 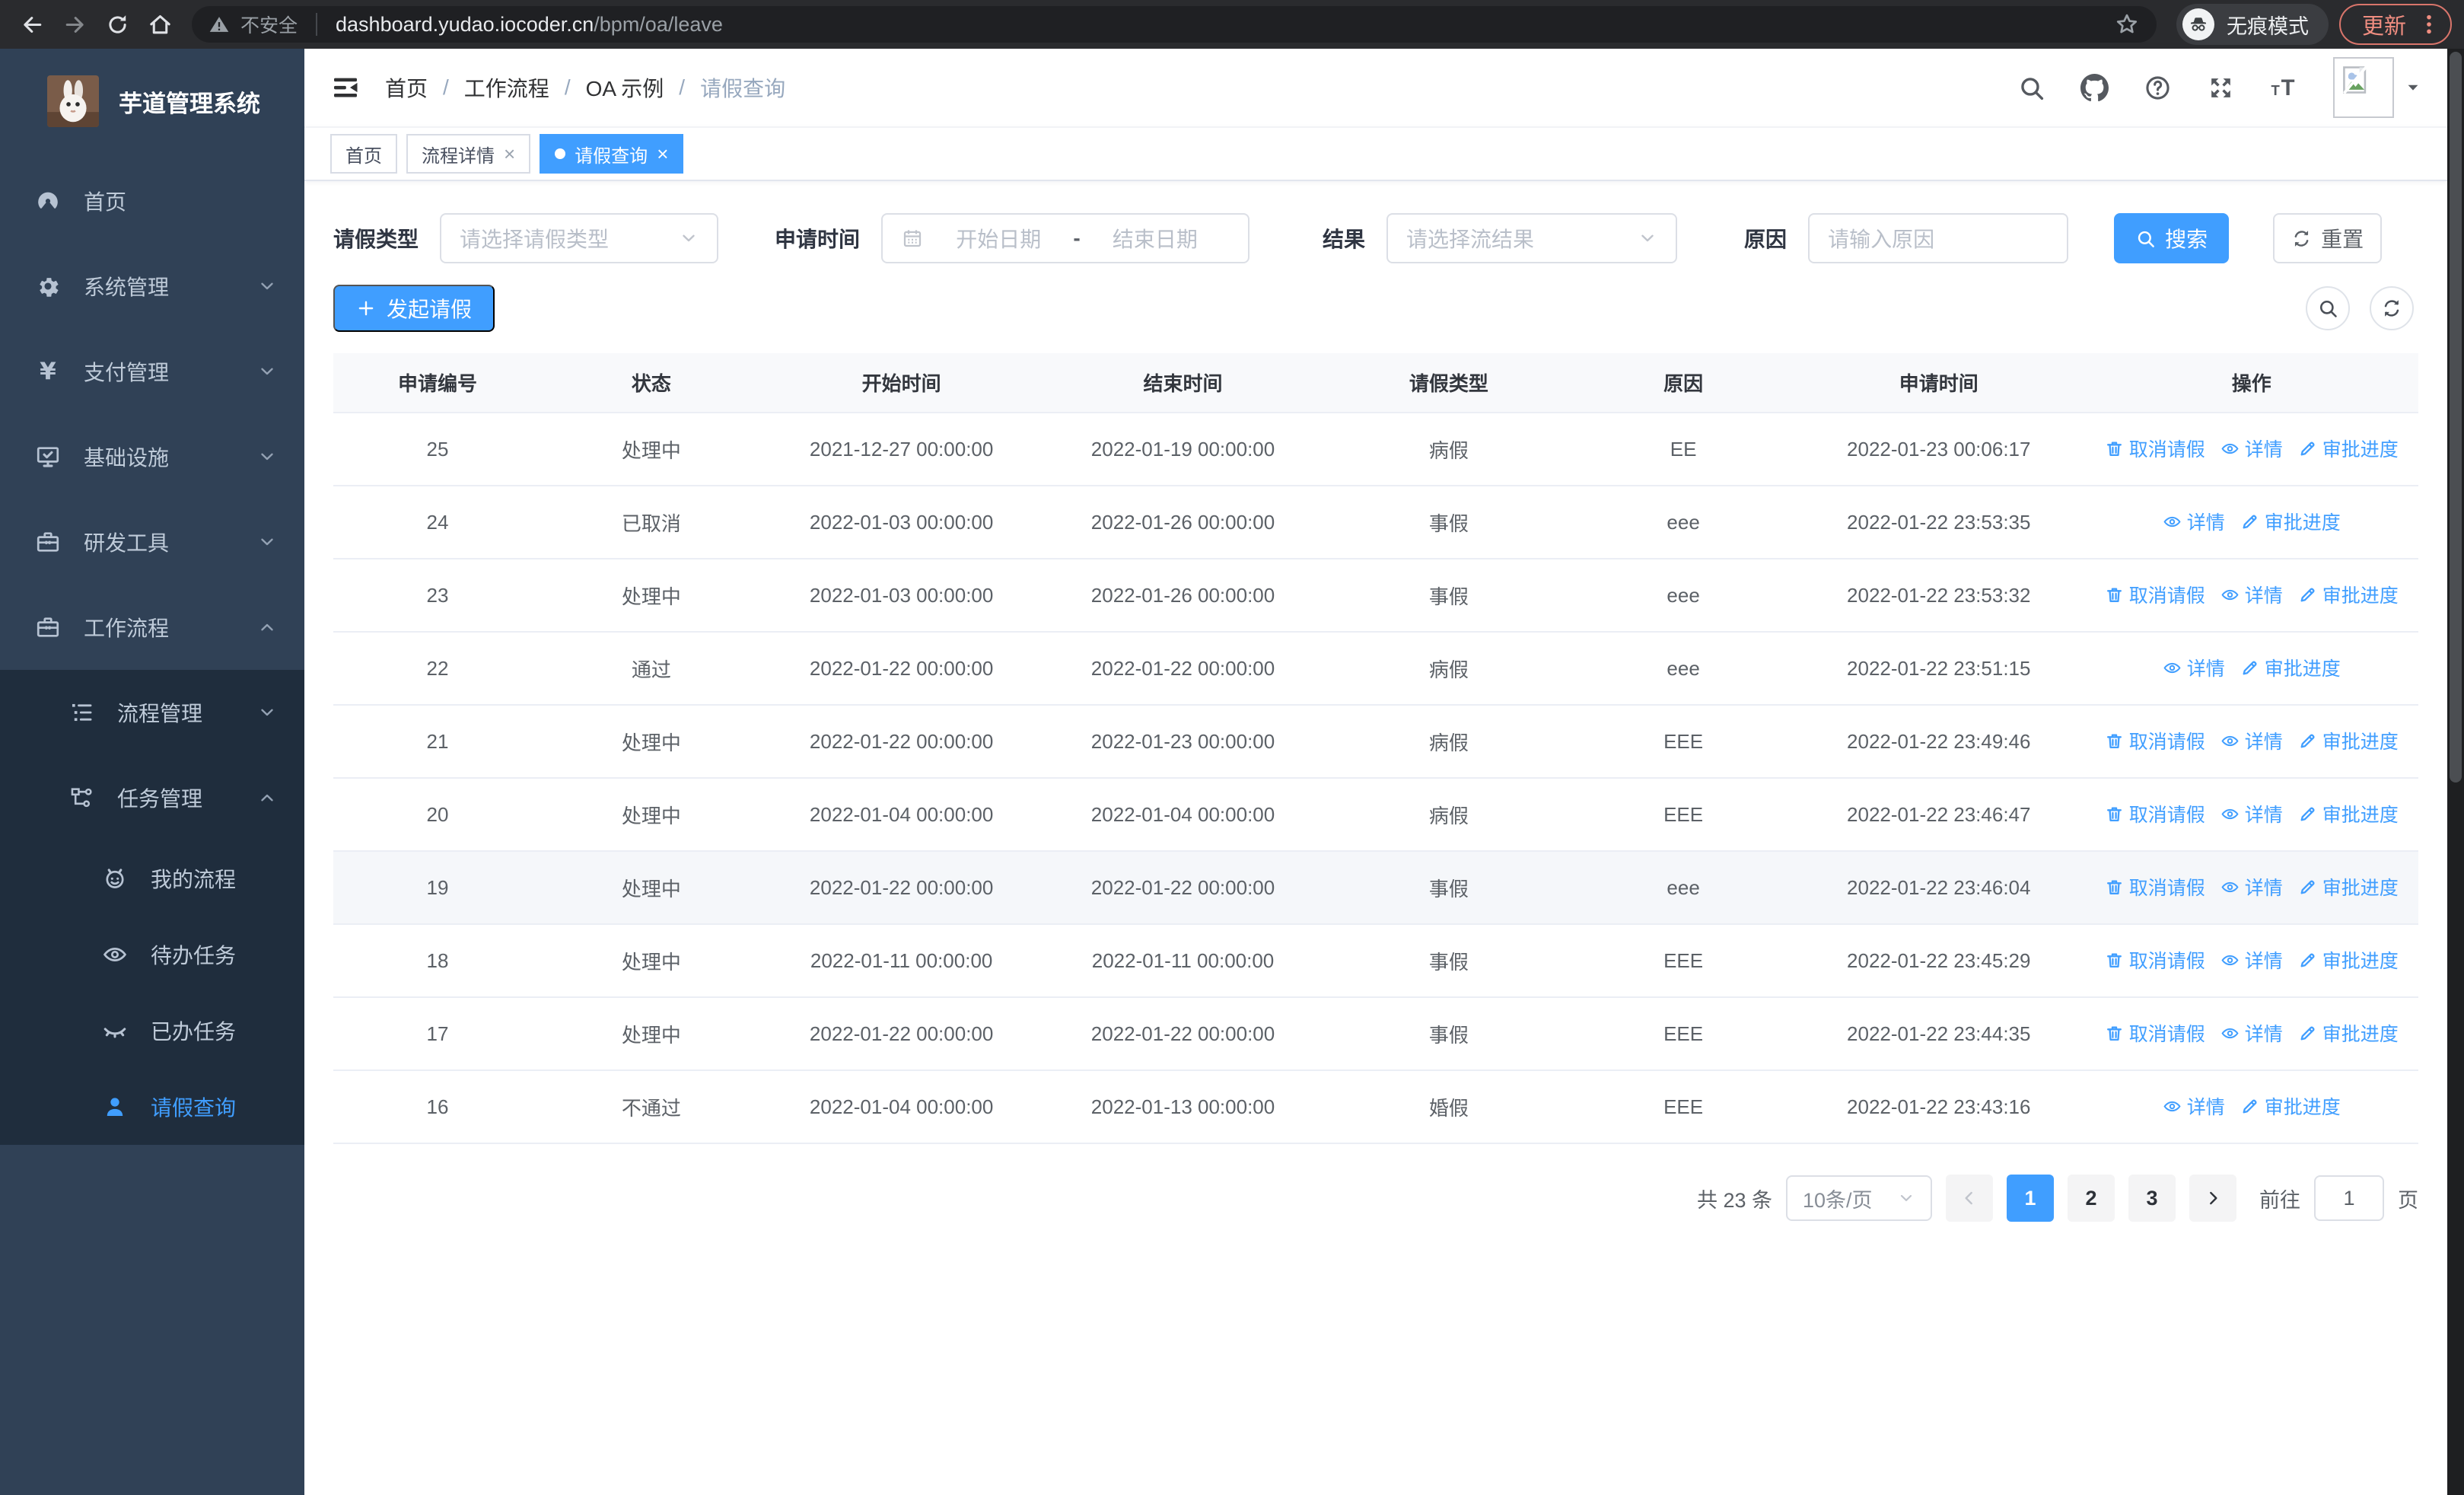 What do you see at coordinates (152, 1031) in the screenshot?
I see `sidebar-item-已办任务: 已办任务` at bounding box center [152, 1031].